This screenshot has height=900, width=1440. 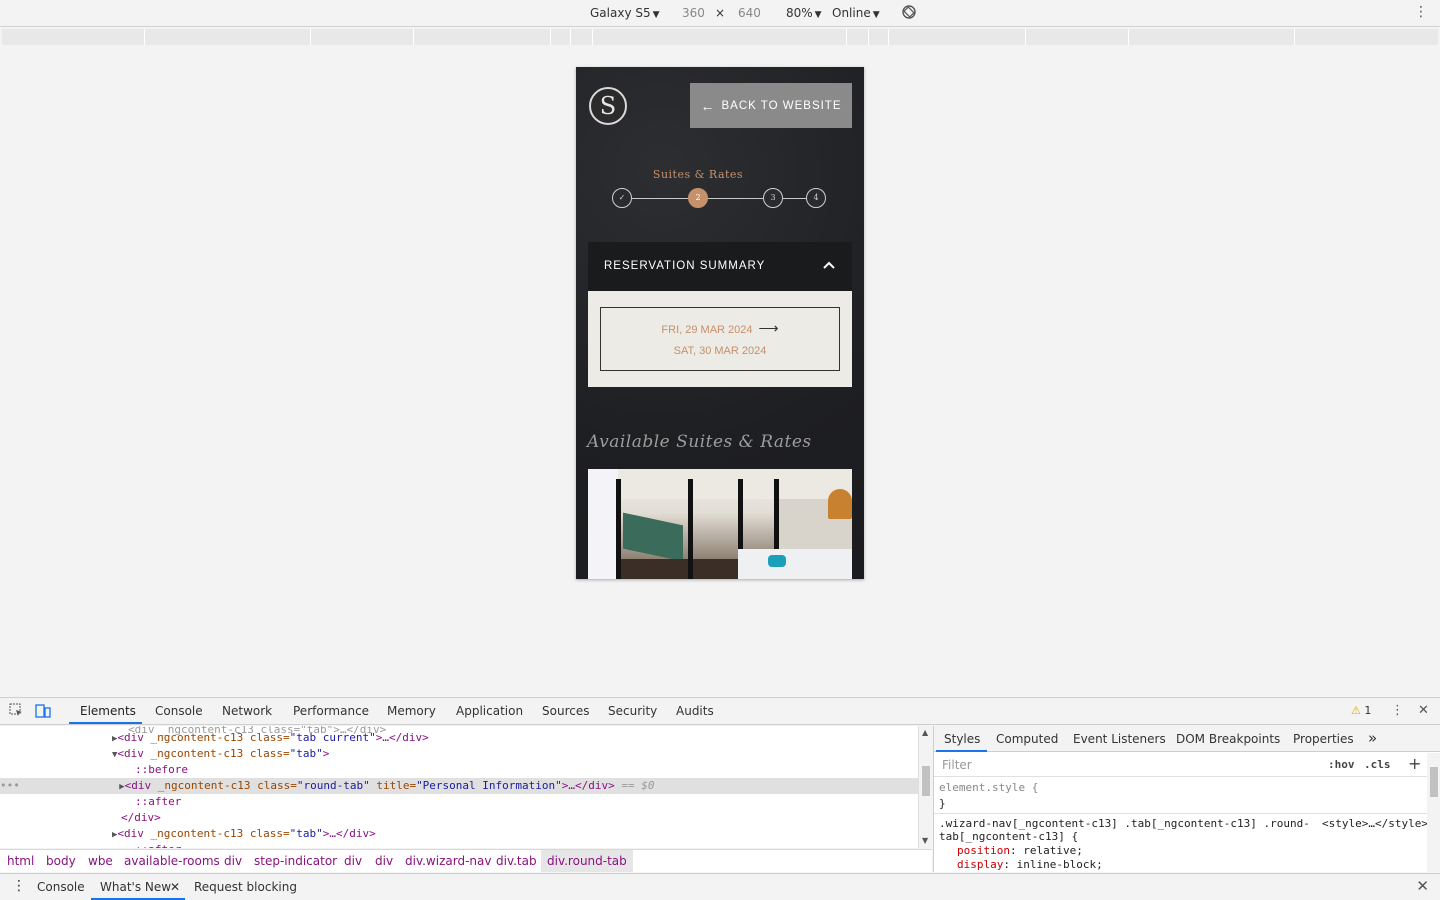 I want to click on new-style-rule-icon: +, so click(x=1414, y=763).